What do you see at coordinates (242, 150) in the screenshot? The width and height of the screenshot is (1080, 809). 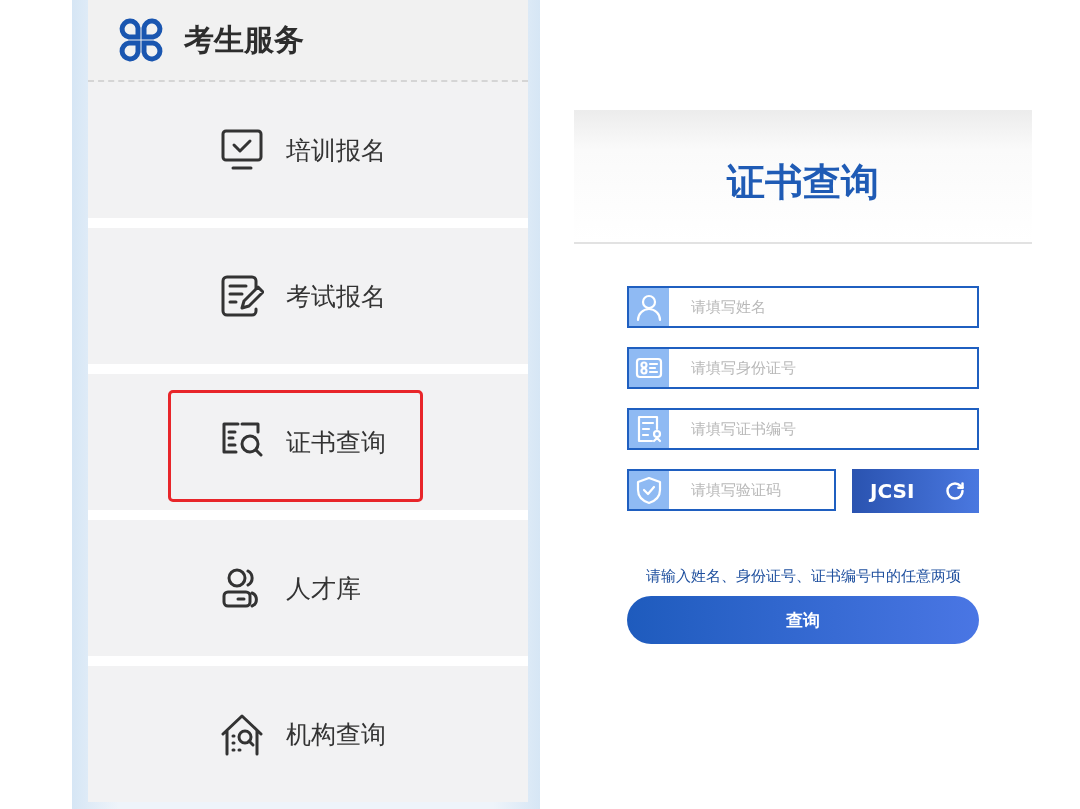 I see `monitor-check-icon` at bounding box center [242, 150].